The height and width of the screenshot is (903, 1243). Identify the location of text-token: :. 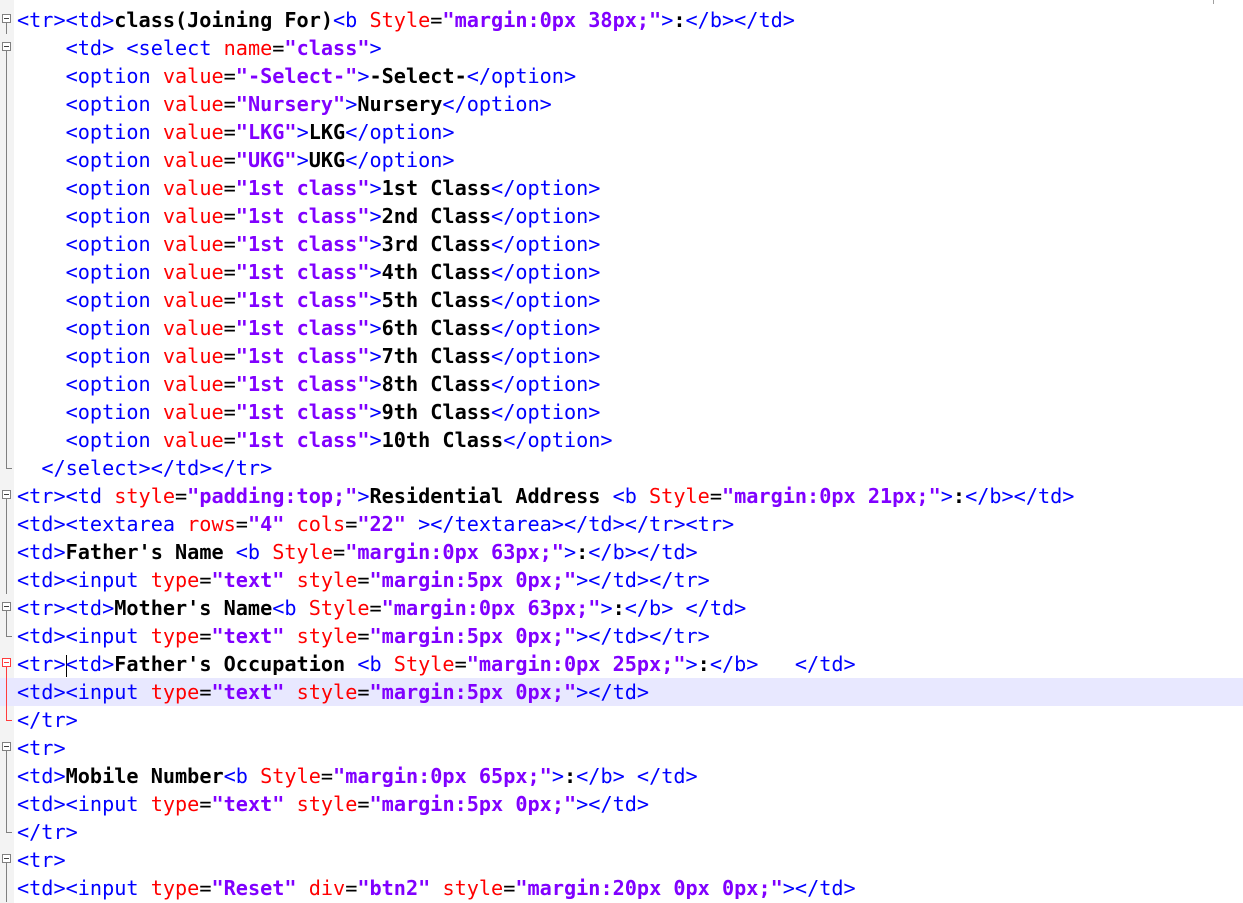
(618, 608).